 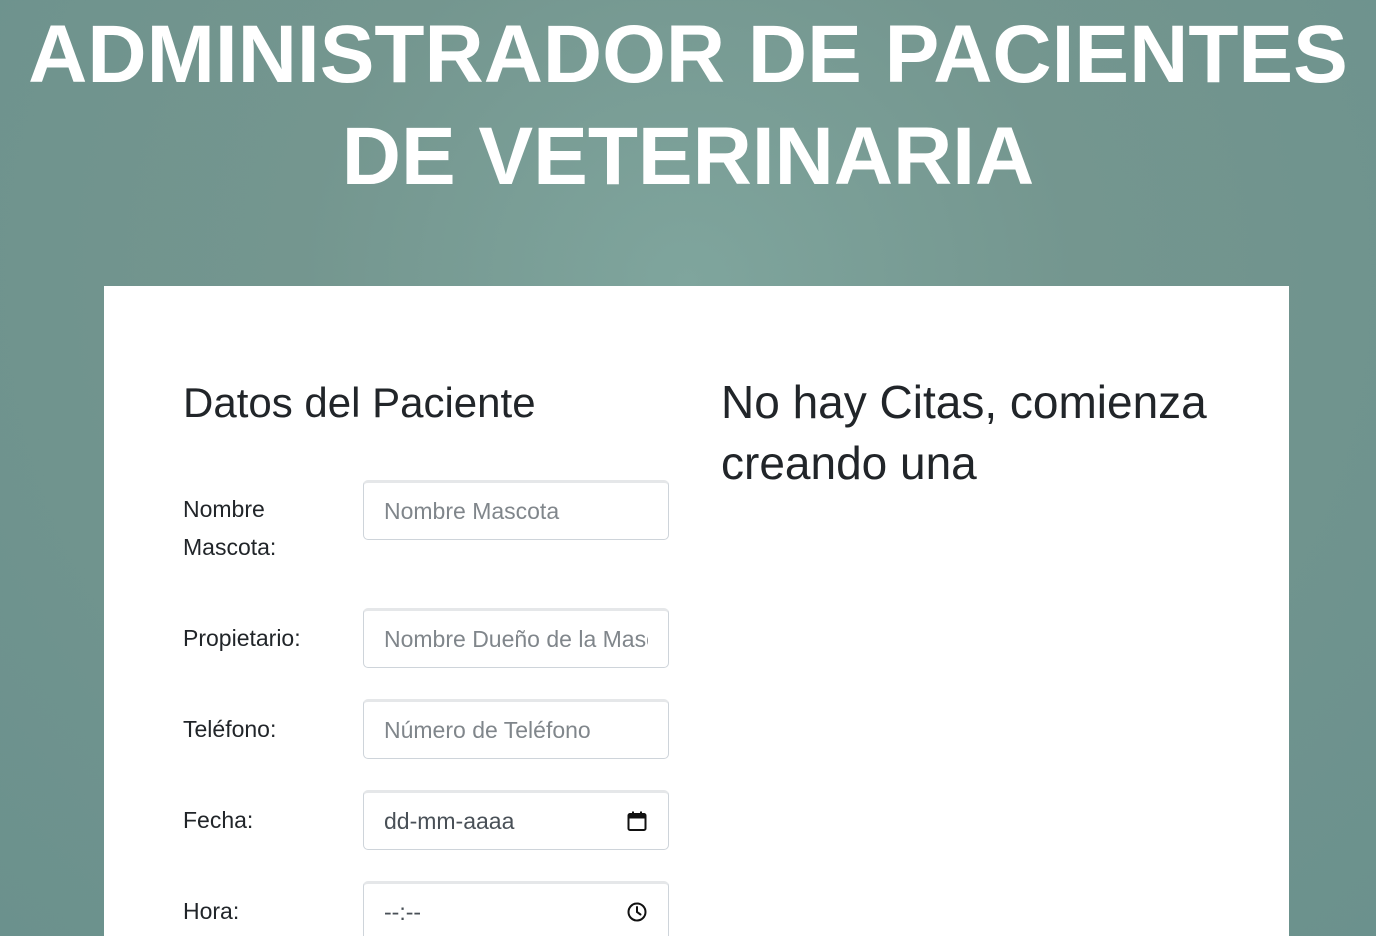 I want to click on empty-appointments-message: No hay Citas, comienza creando una, so click(x=964, y=432).